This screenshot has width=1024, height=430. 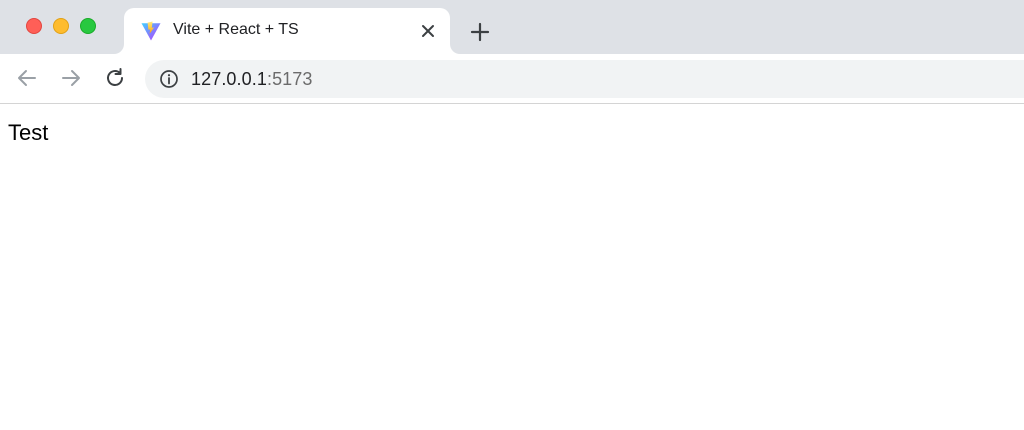 I want to click on address-bar: 127.0.0.1:5173, so click(x=584, y=79).